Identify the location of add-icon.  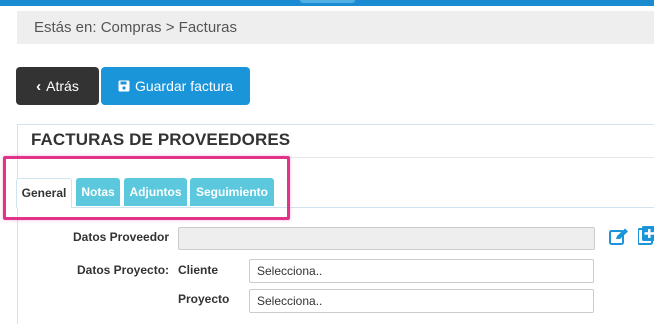
(646, 238).